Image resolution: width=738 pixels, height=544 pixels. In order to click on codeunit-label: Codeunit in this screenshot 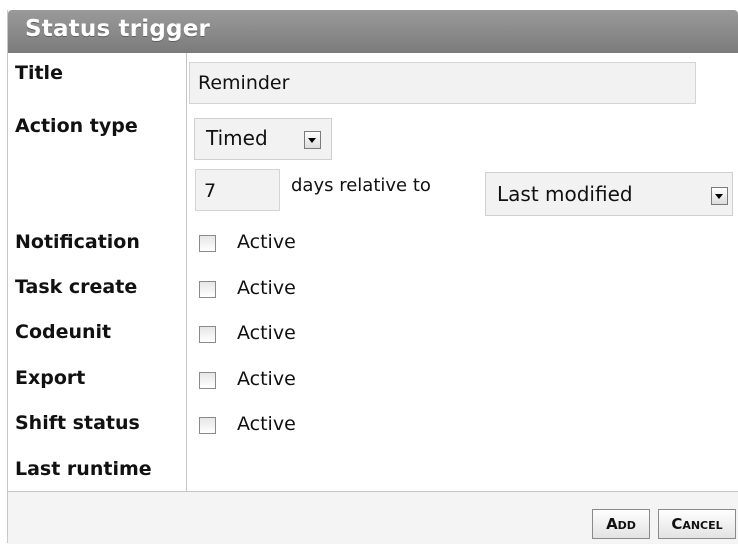, I will do `click(63, 332)`.